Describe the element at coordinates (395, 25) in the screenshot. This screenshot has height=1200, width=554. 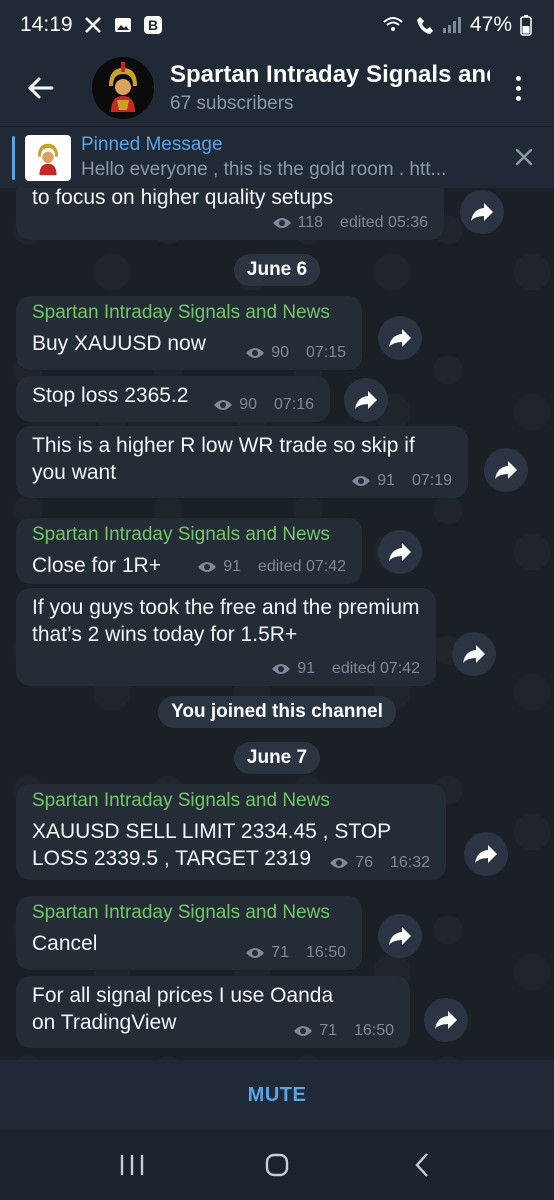
I see `wifi-call-icon` at that location.